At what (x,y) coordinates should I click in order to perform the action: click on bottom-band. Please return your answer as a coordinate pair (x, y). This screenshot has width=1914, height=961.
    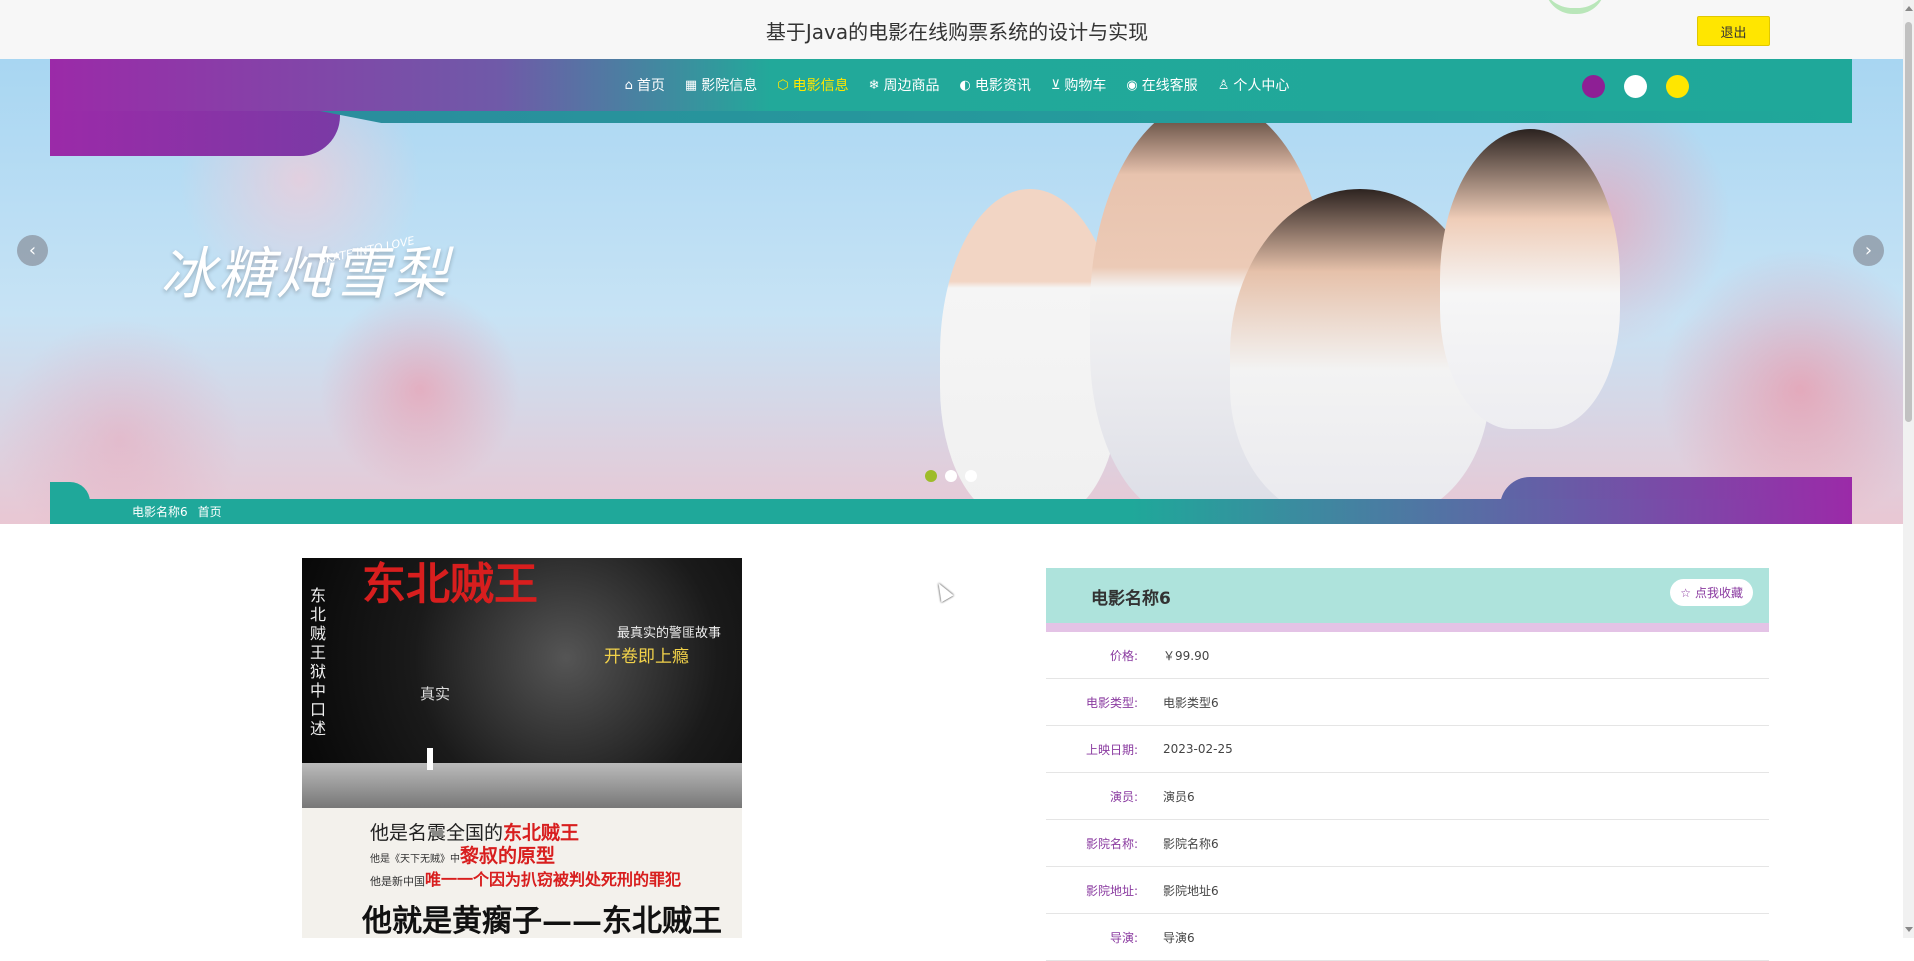
    Looking at the image, I should click on (951, 511).